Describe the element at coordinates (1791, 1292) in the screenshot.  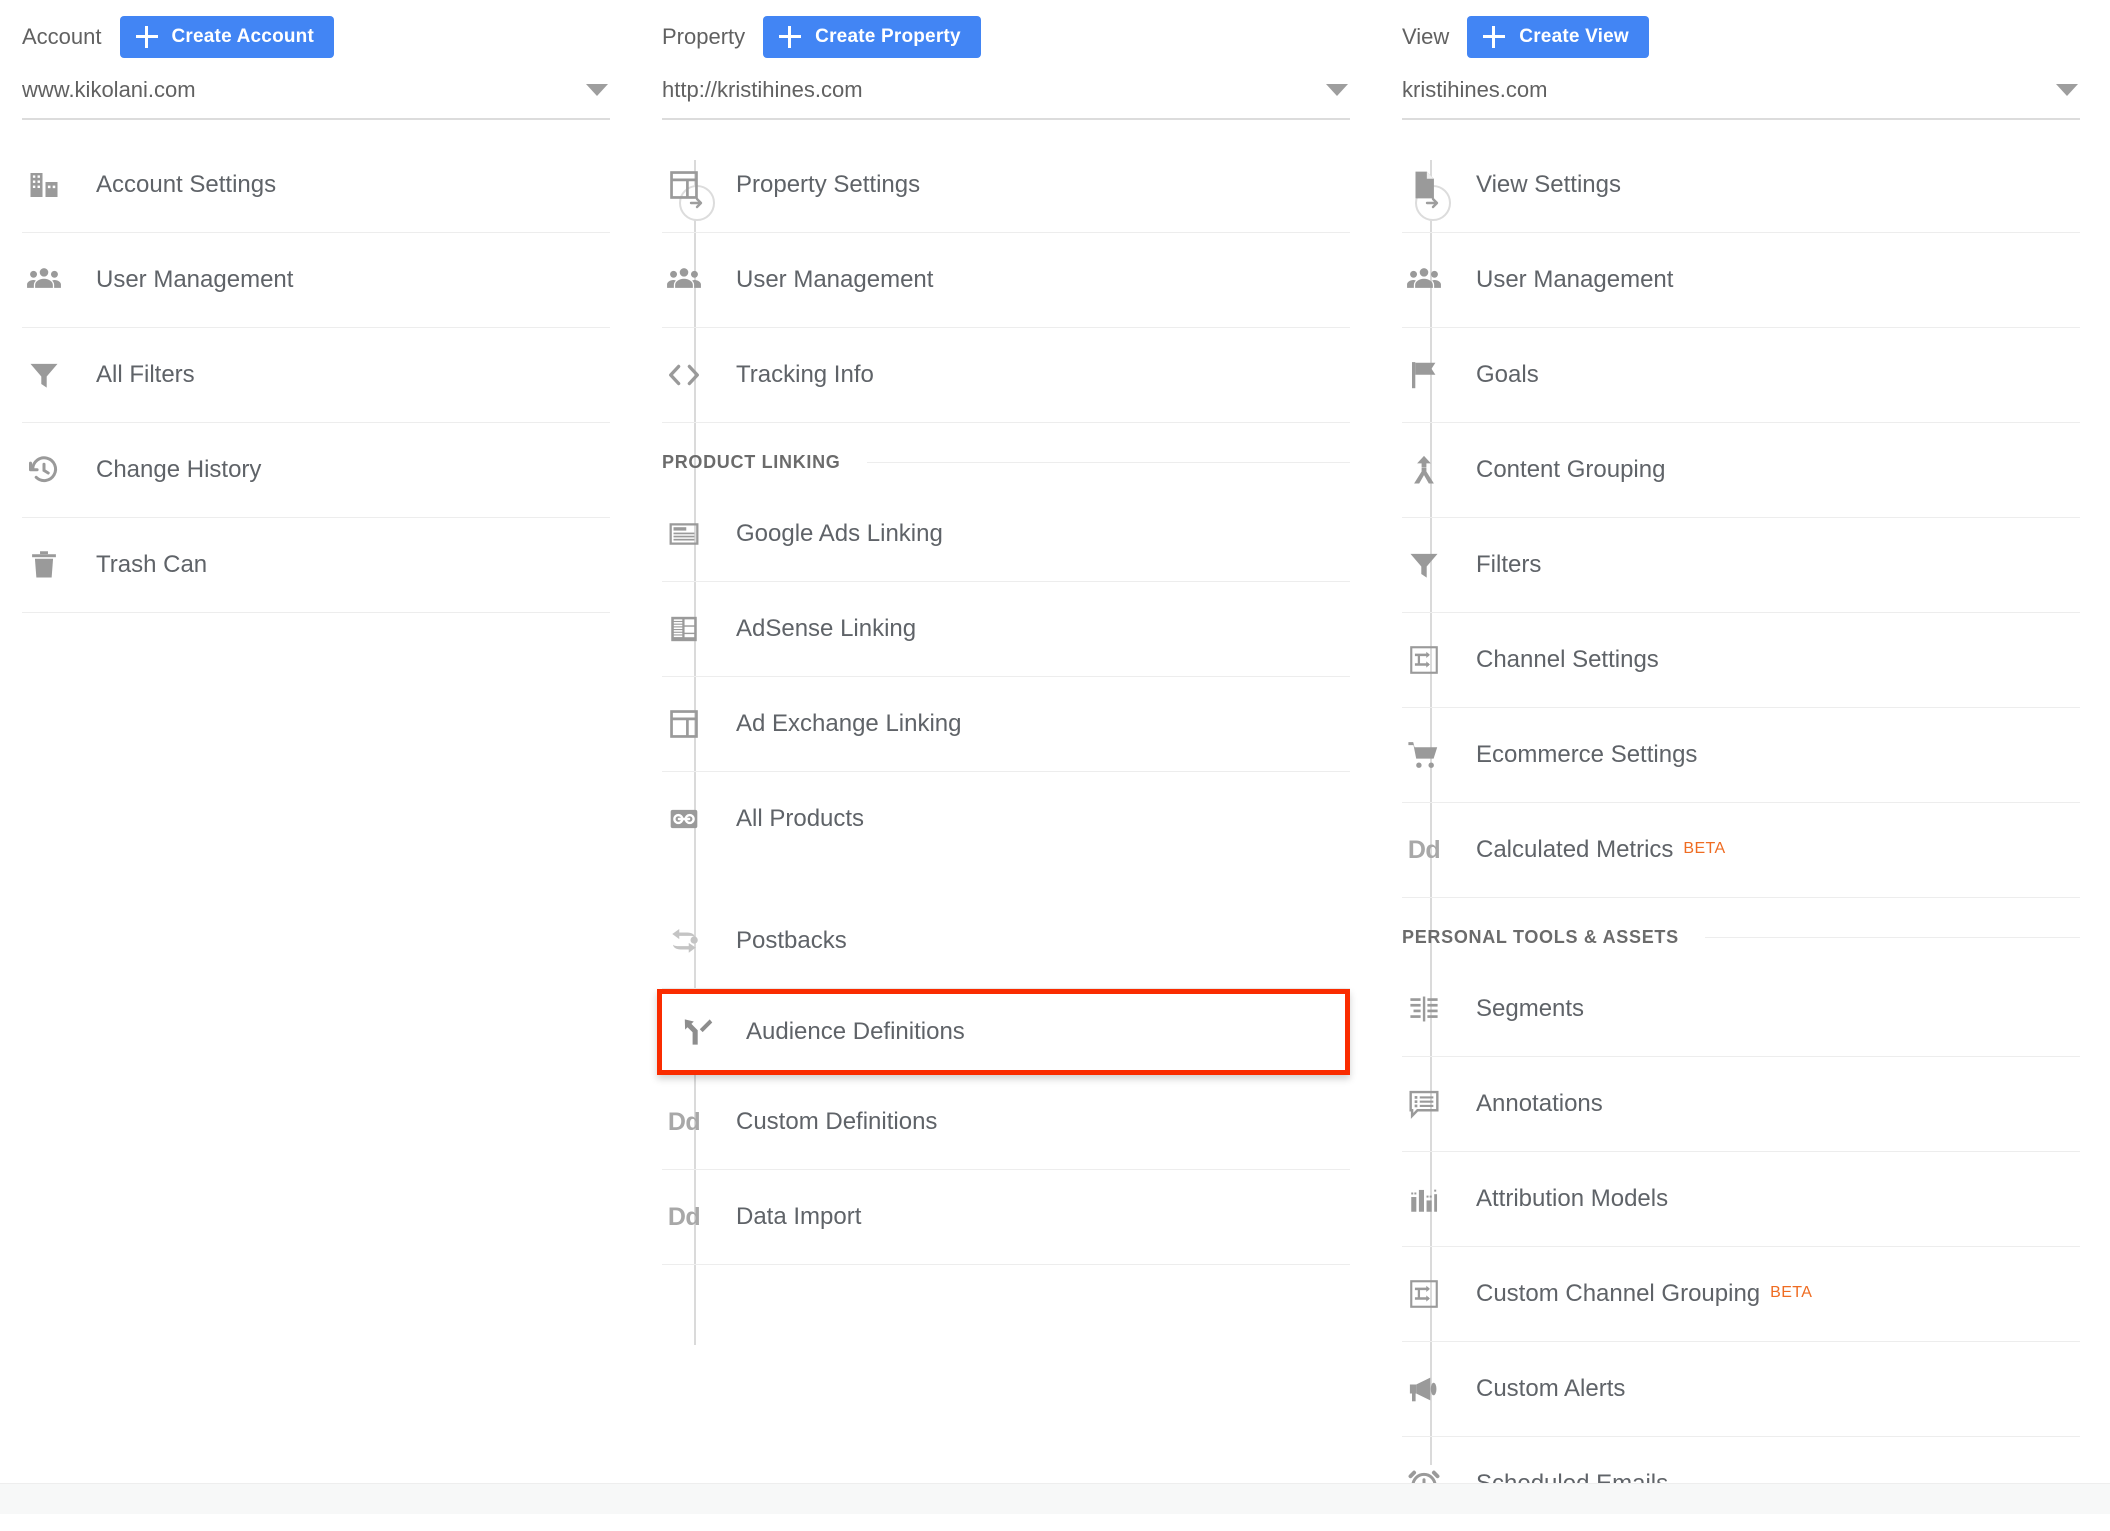
I see `beta-badge: BETA` at that location.